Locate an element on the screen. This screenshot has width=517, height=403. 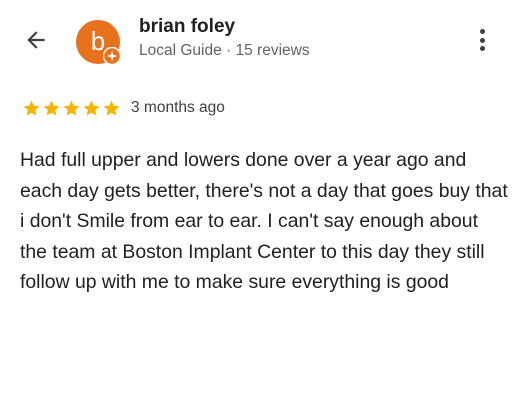
arrow-back-icon is located at coordinates (36, 40).